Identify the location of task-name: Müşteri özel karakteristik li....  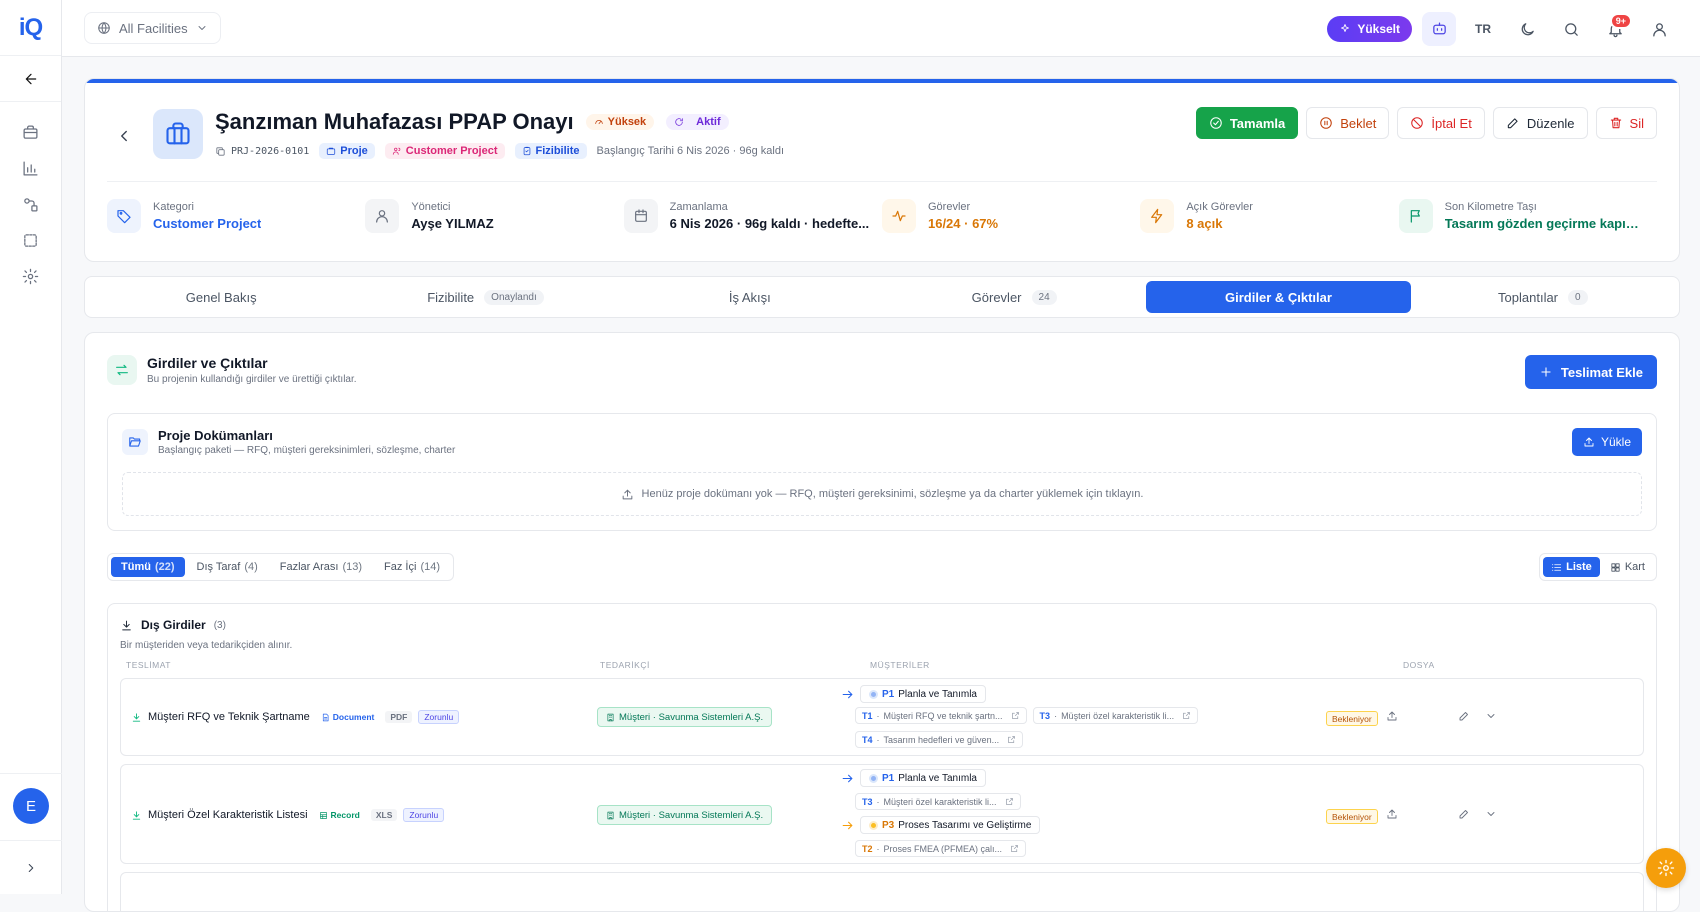
(1118, 715).